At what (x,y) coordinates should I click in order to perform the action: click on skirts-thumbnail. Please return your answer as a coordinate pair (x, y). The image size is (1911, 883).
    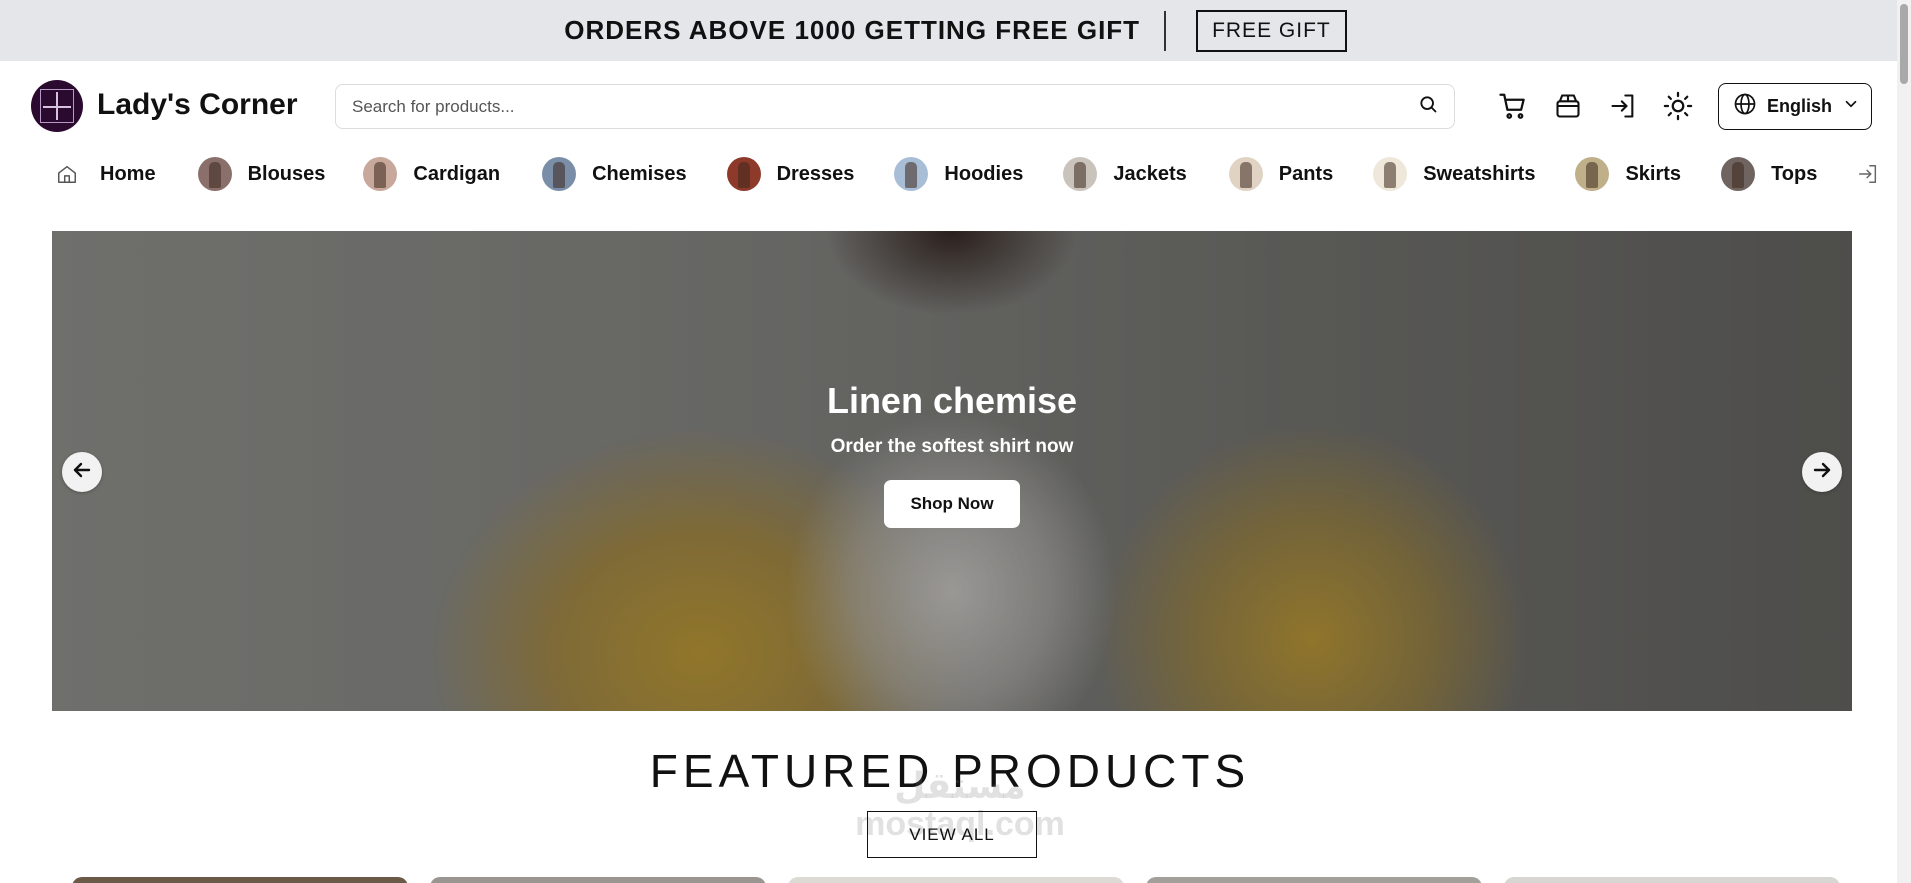
    Looking at the image, I should click on (1592, 174).